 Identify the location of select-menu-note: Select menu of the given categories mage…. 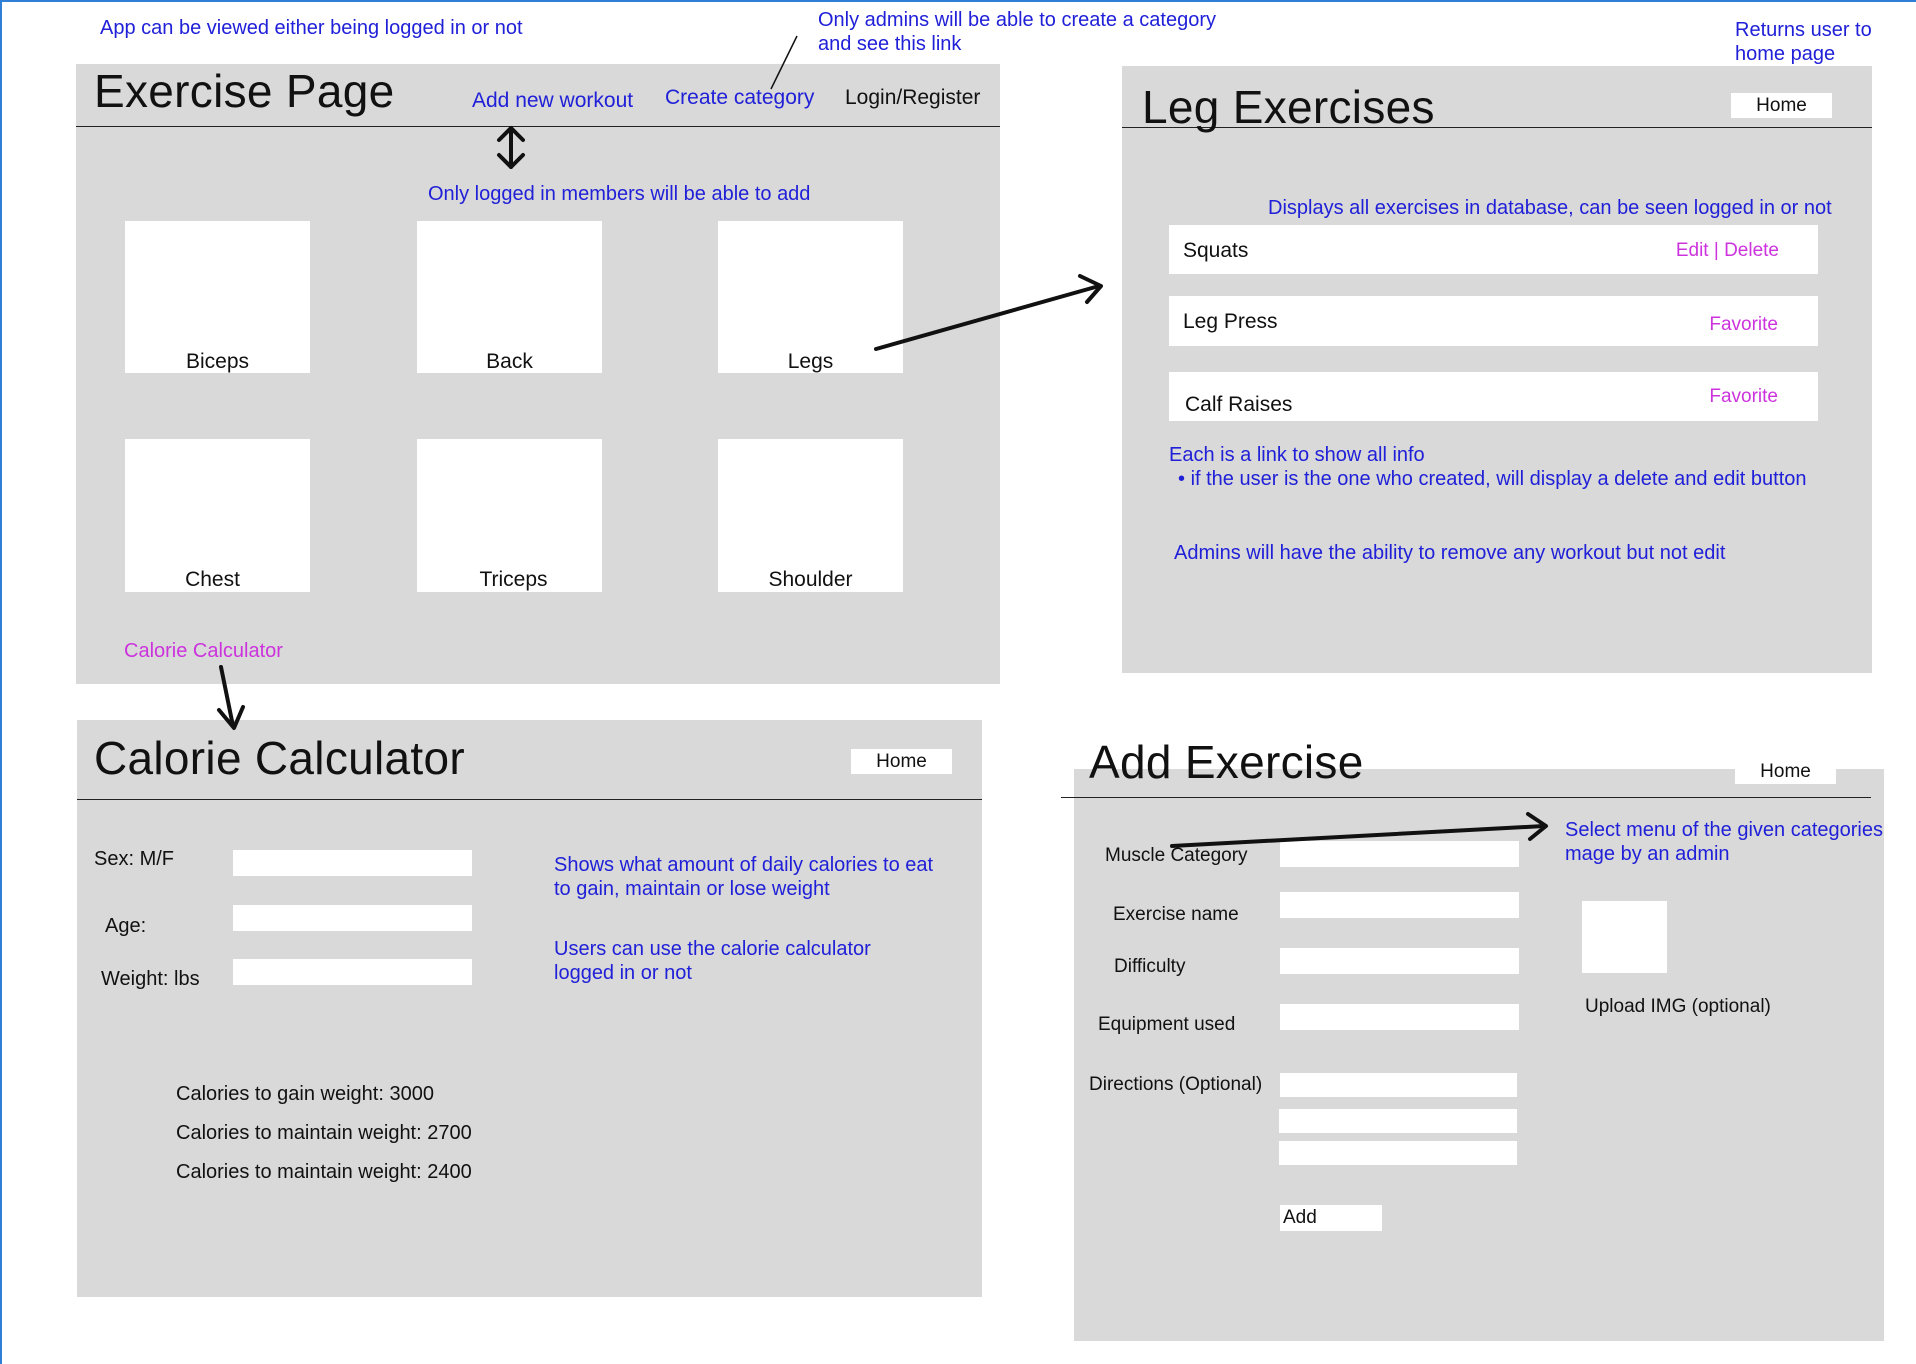
(1724, 842).